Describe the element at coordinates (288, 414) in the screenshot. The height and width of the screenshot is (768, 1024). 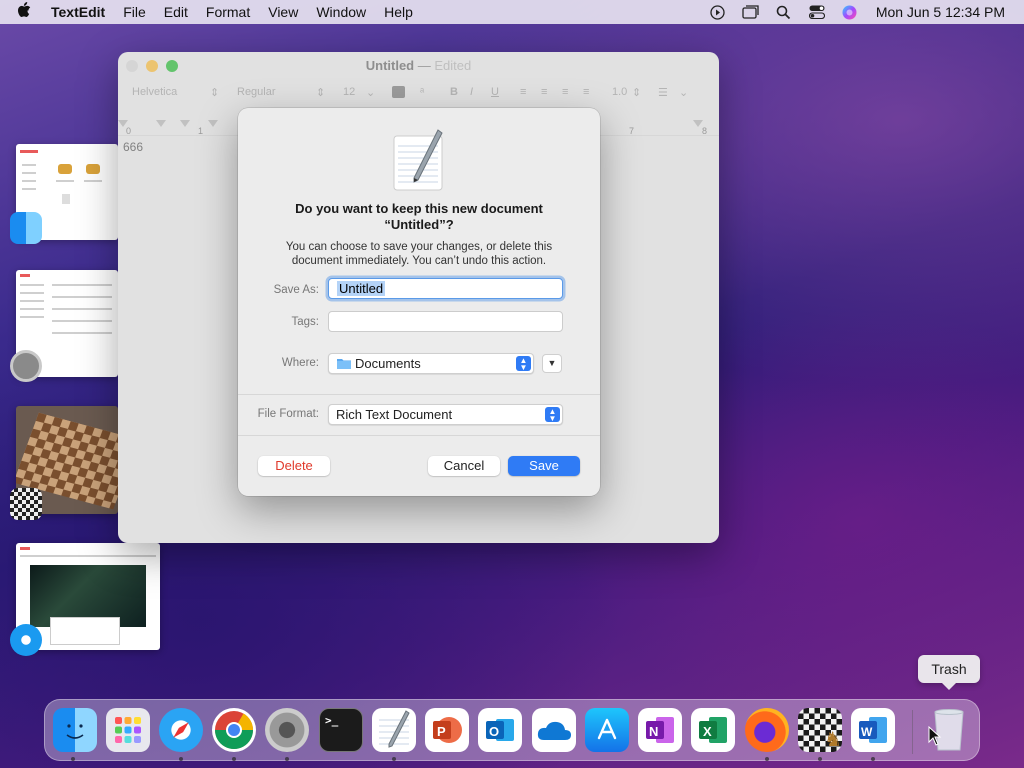
I see `file-format-label: File Format:` at that location.